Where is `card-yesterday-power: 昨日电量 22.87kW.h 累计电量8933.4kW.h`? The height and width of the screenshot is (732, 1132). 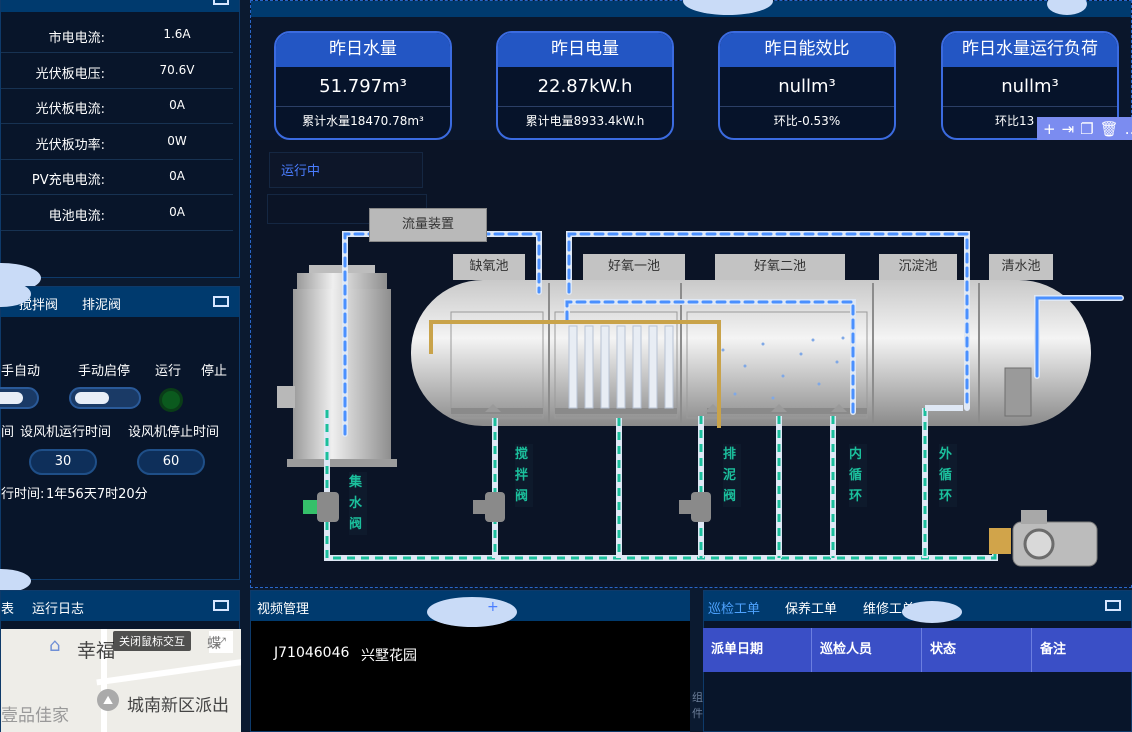 card-yesterday-power: 昨日电量 22.87kW.h 累计电量8933.4kW.h is located at coordinates (585, 85).